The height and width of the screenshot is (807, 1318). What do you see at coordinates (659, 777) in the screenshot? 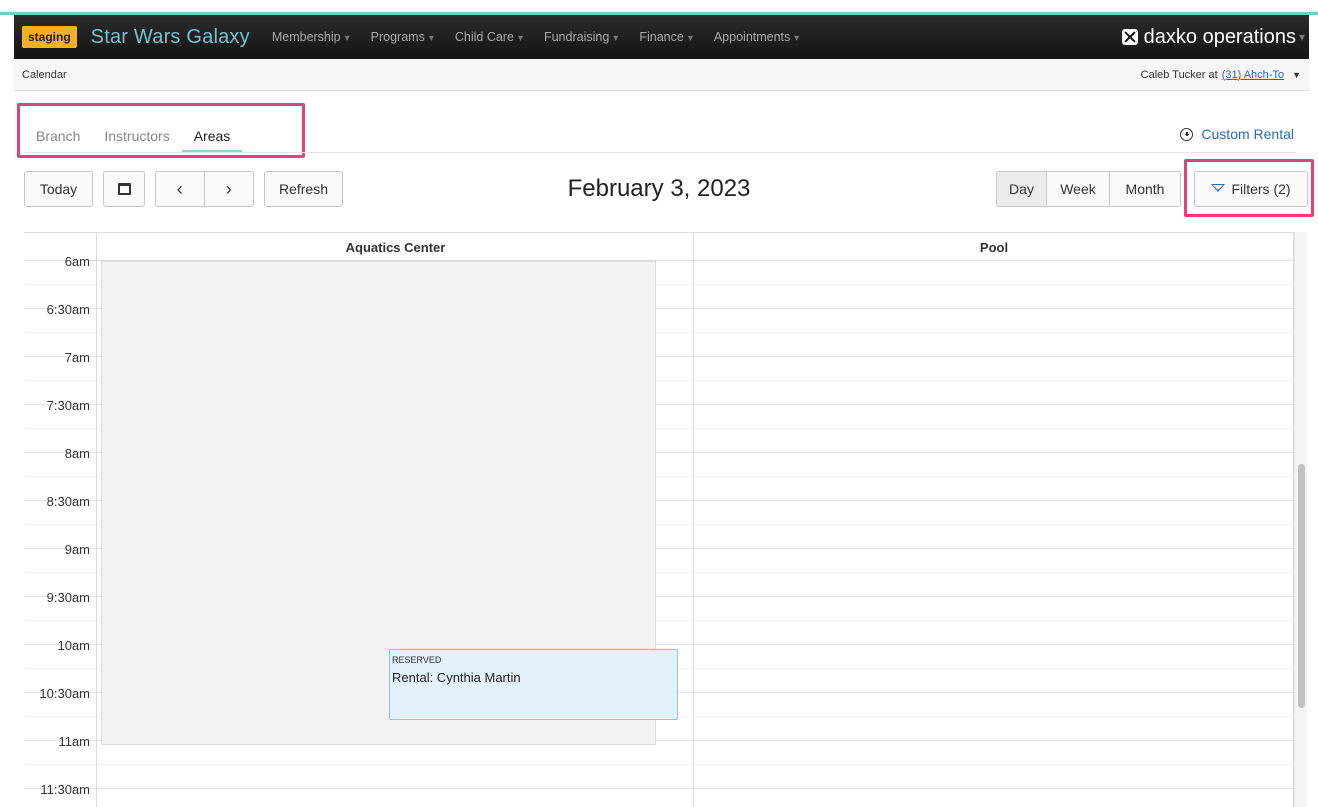
I see `time-slot-row` at bounding box center [659, 777].